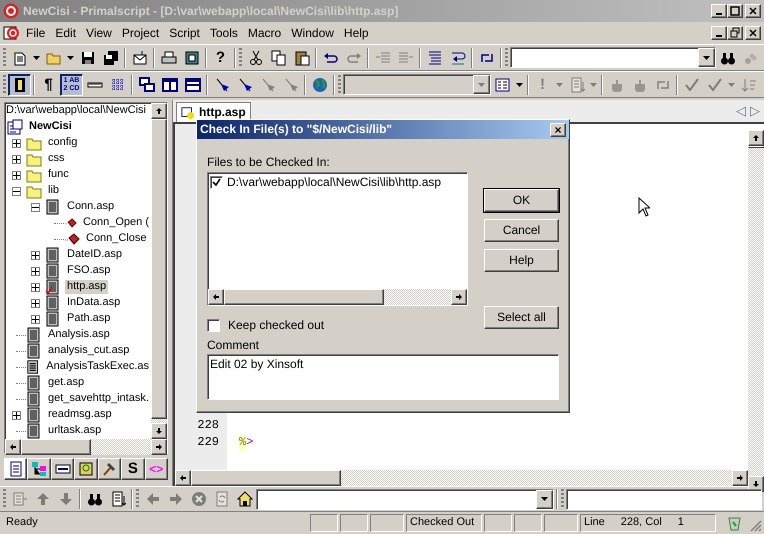  Describe the element at coordinates (19, 85) in the screenshot. I see `toolbar-button` at that location.